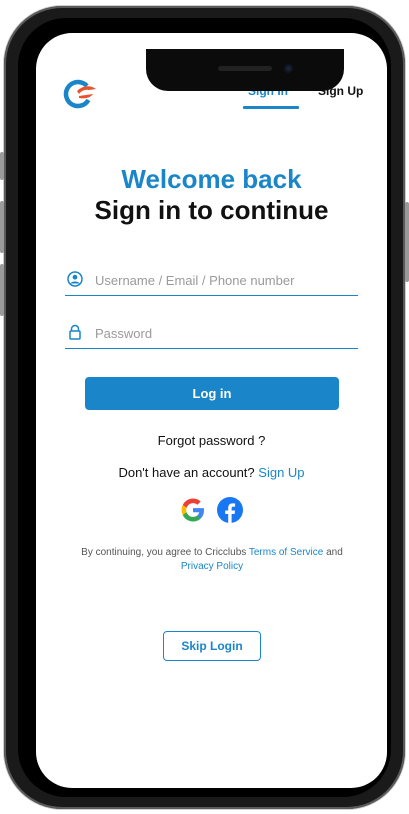 This screenshot has height=814, width=409. Describe the element at coordinates (164, 552) in the screenshot. I see `terms-prefix: By continuing, you agree to Cricclubs` at that location.